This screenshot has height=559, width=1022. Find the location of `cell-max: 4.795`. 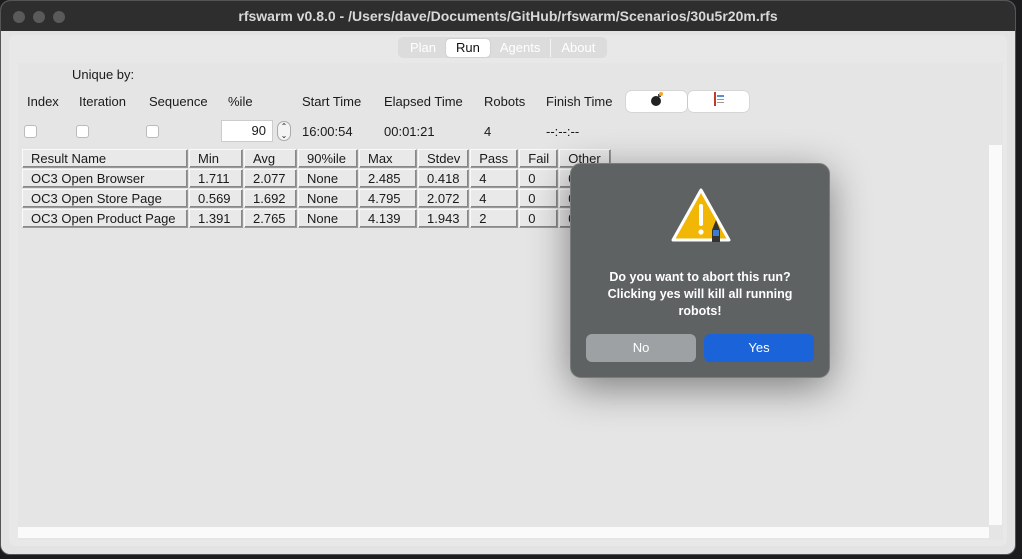

cell-max: 4.795 is located at coordinates (388, 198).